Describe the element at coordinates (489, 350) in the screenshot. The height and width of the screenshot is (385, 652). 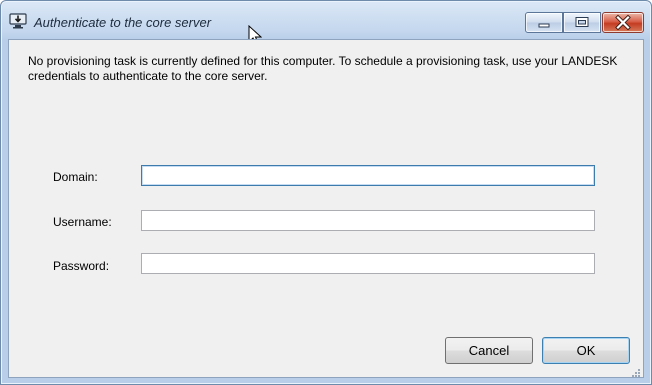
I see `cancel-button: Cancel` at that location.